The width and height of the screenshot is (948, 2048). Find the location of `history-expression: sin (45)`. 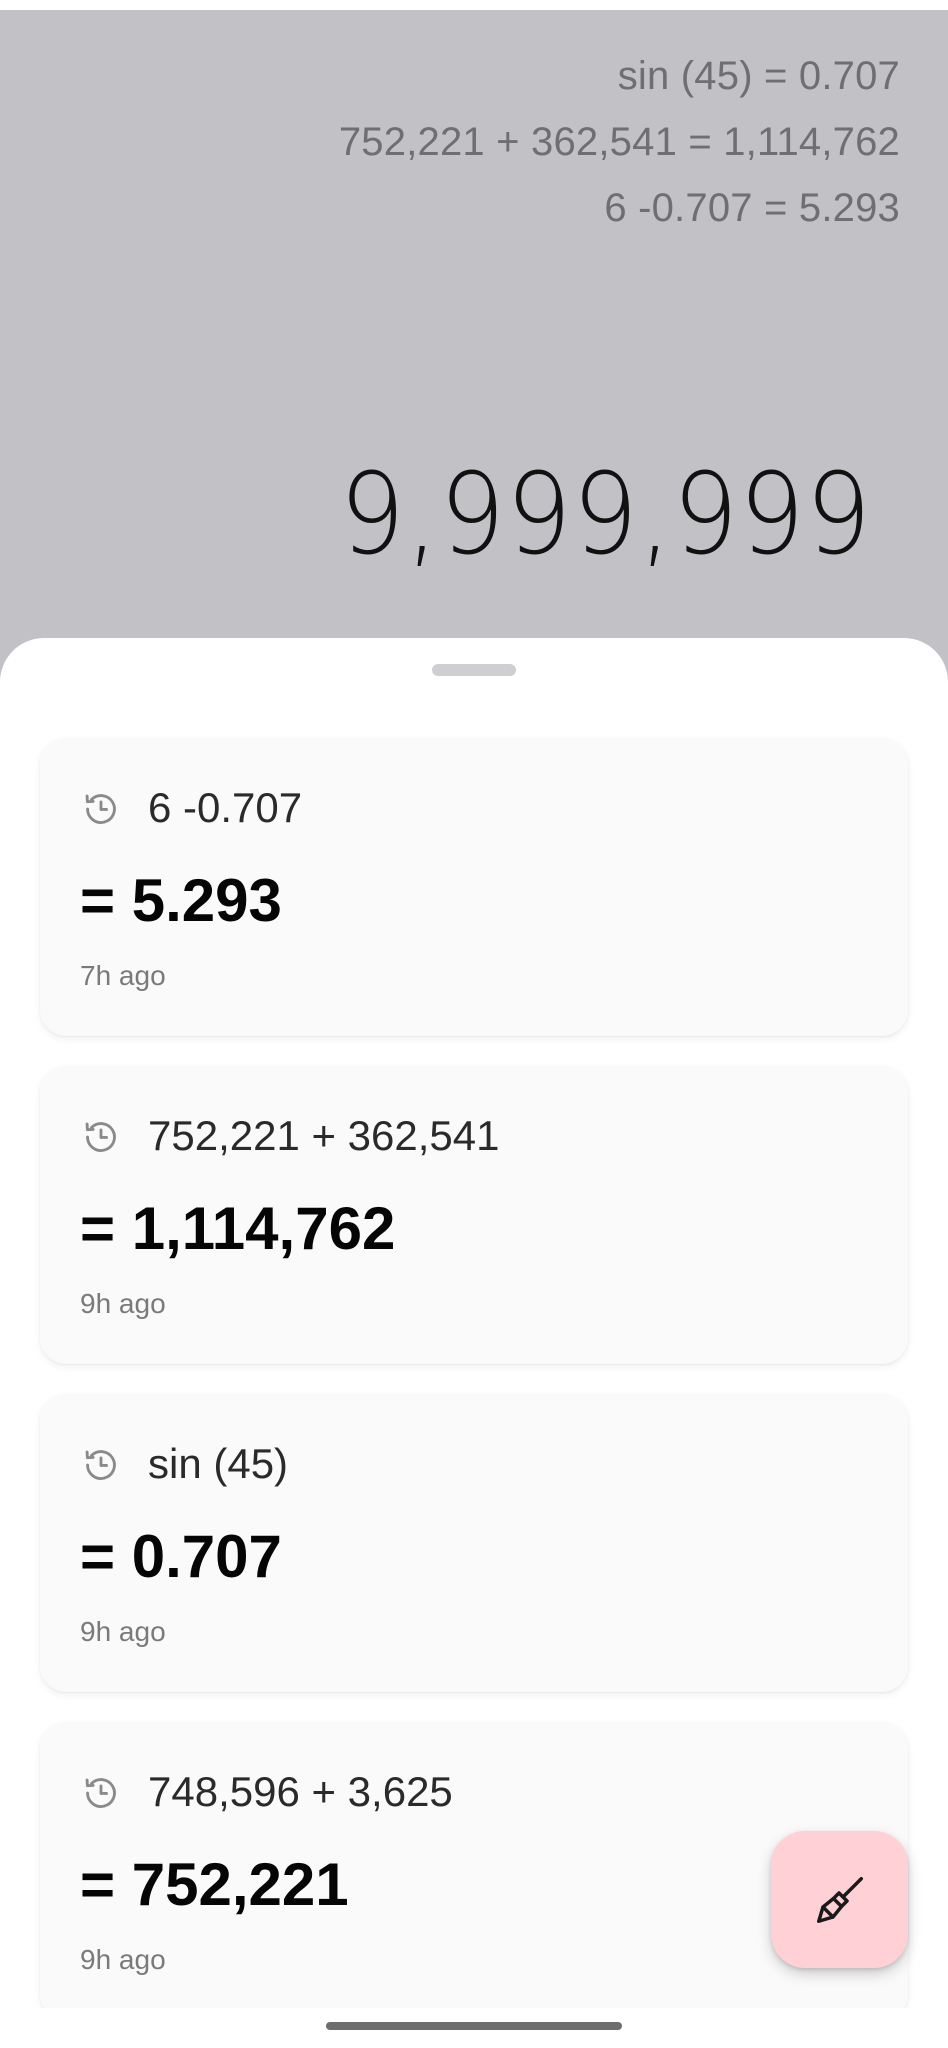

history-expression: sin (45) is located at coordinates (218, 1463).